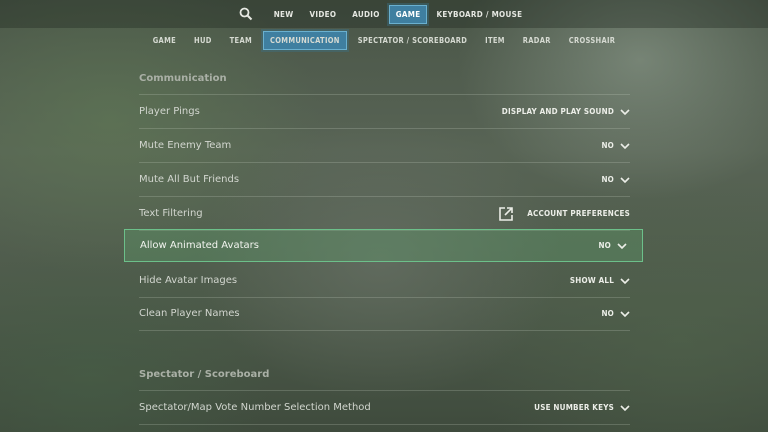 This screenshot has height=432, width=768. Describe the element at coordinates (592, 40) in the screenshot. I see `subtab-crosshair: CROSSHAIR` at that location.